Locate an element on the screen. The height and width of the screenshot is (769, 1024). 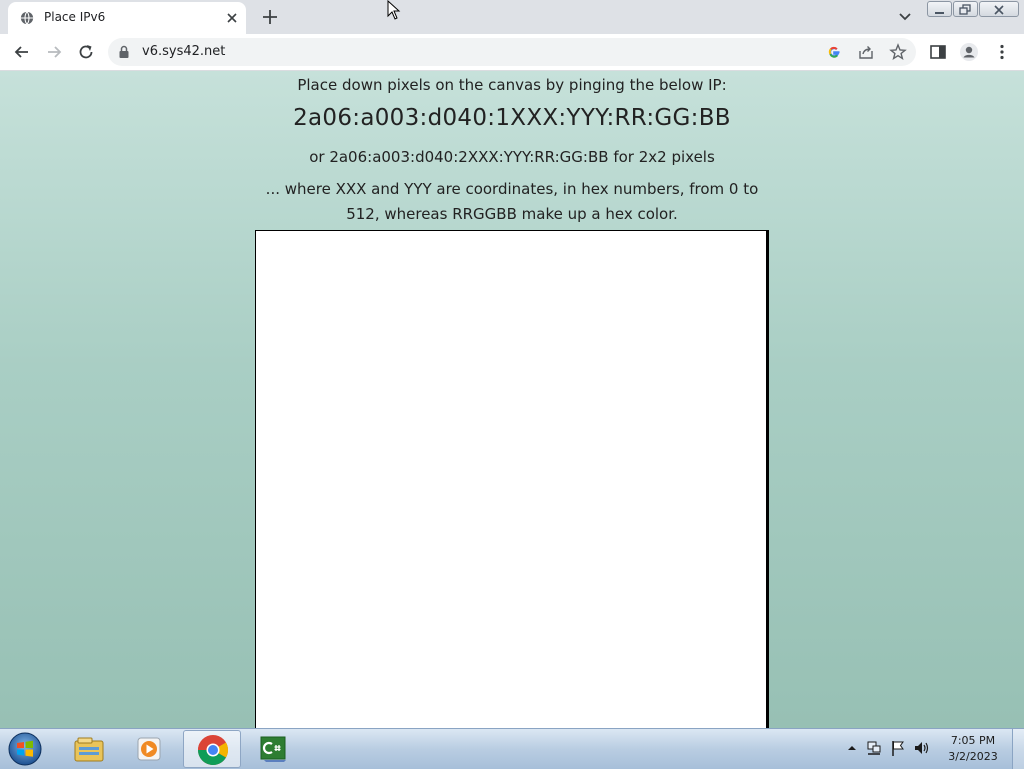
google-translate-icon is located at coordinates (834, 52).